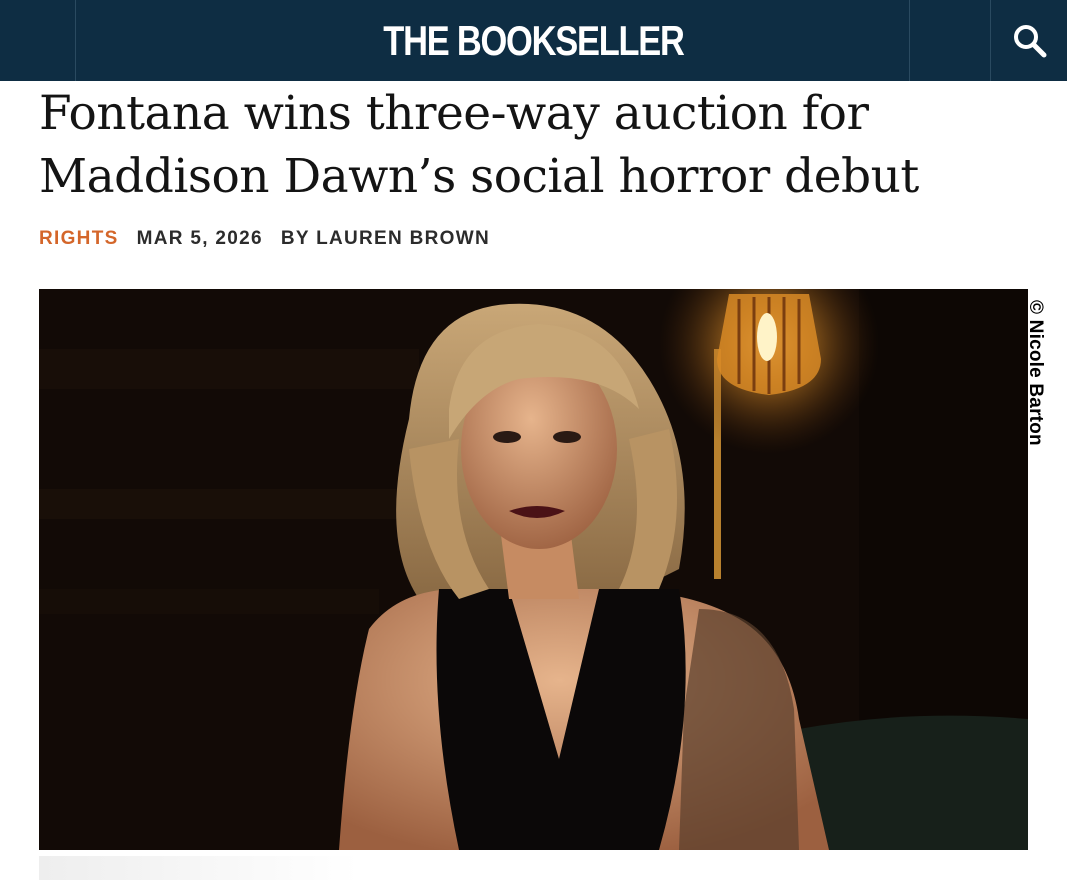 Image resolution: width=1067 pixels, height=880 pixels. What do you see at coordinates (1035, 373) in the screenshot?
I see `photo-credit: © Nicole Barton` at bounding box center [1035, 373].